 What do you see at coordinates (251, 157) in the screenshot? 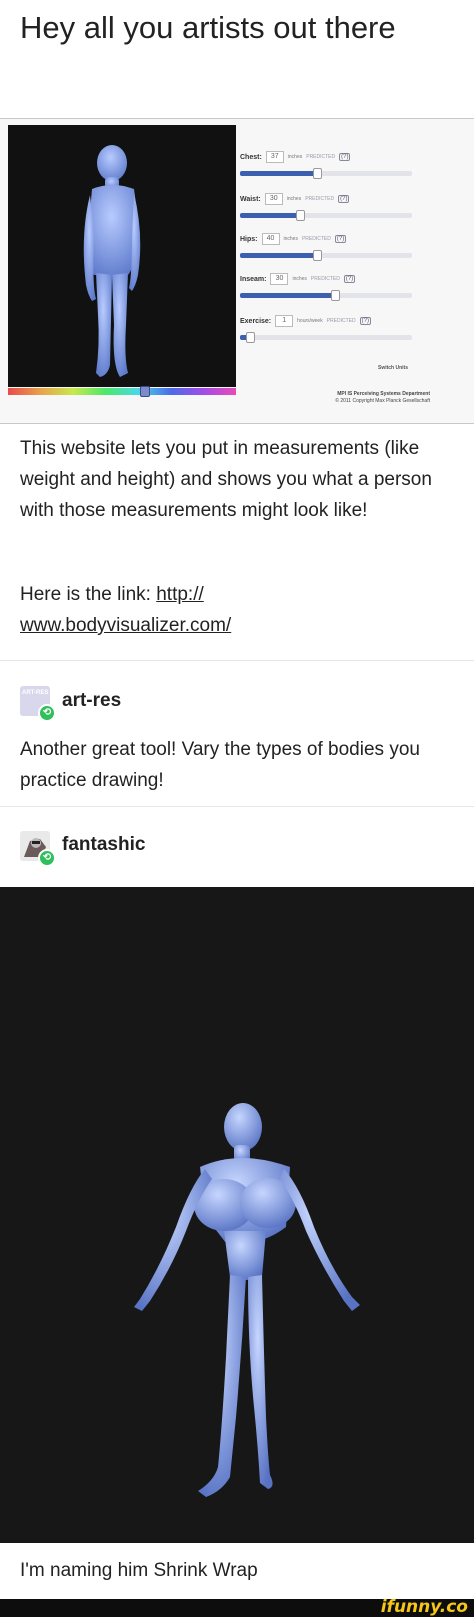
I see `measurement-label: Chest:` at bounding box center [251, 157].